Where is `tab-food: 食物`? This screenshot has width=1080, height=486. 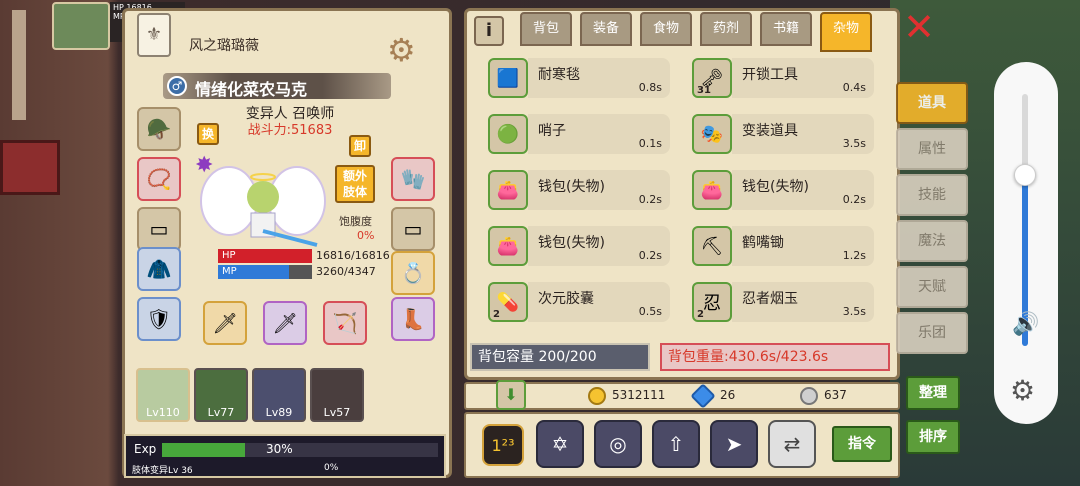 tab-food: 食物 is located at coordinates (666, 29).